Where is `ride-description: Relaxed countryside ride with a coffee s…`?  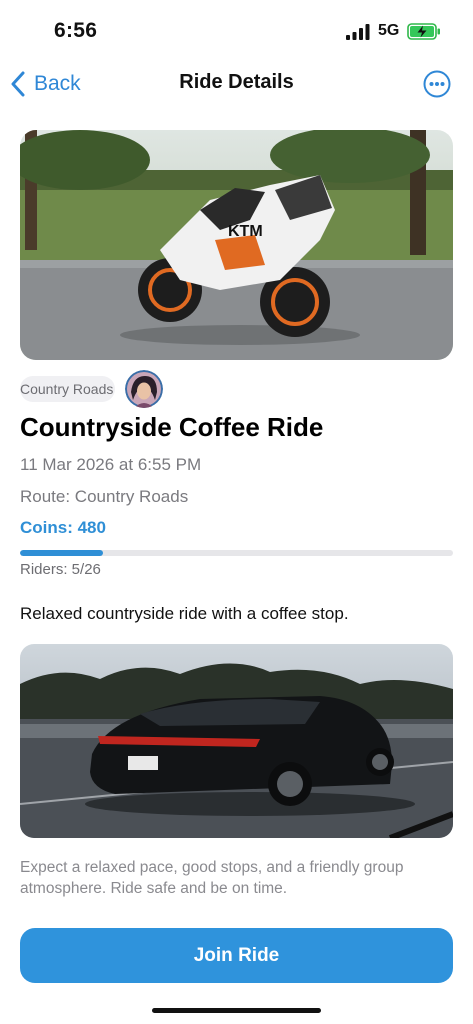 ride-description: Relaxed countryside ride with a coffee s… is located at coordinates (184, 613).